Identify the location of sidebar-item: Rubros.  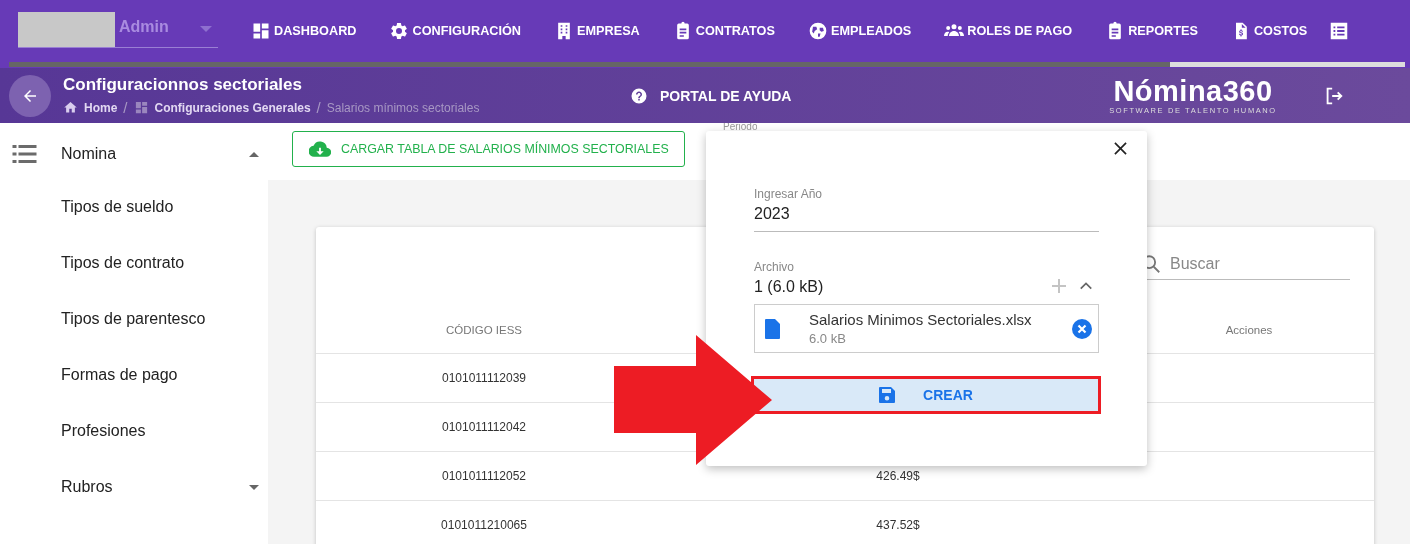
(134, 487).